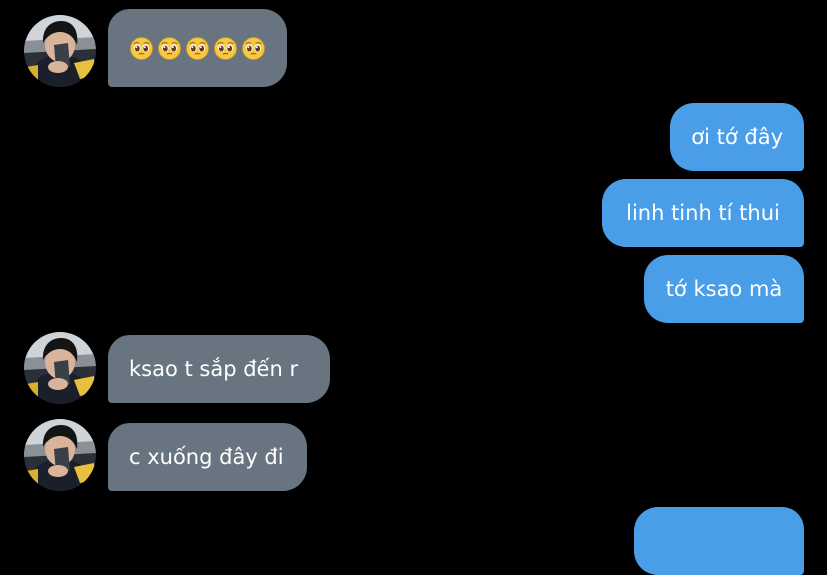 The width and height of the screenshot is (827, 575). I want to click on message-bubble-outgoing: tớ ksao mà, so click(724, 289).